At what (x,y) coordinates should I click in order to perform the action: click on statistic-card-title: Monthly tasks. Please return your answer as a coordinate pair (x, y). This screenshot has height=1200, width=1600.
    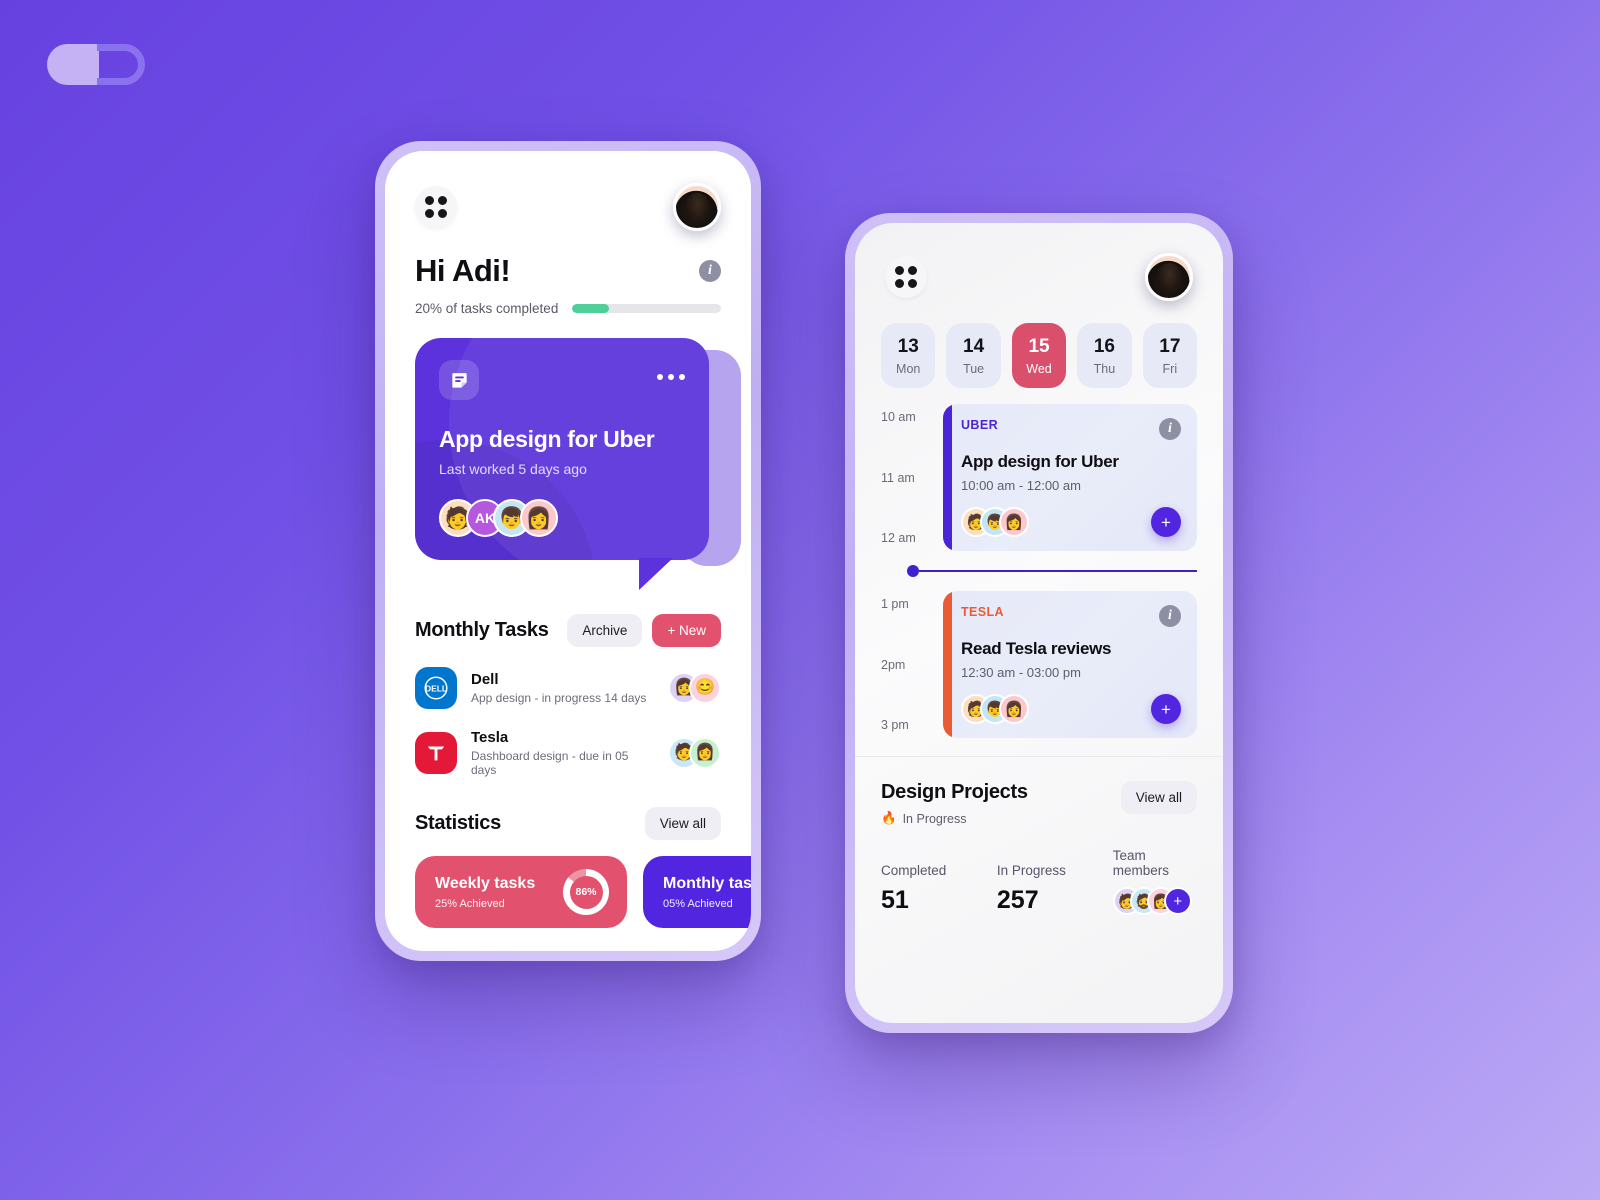
    Looking at the image, I should click on (707, 883).